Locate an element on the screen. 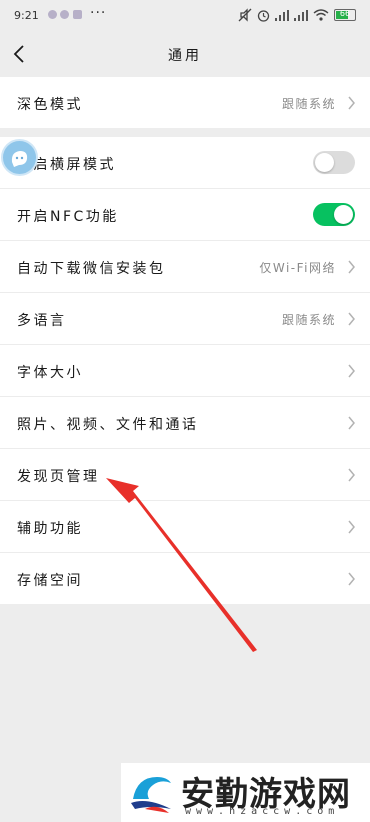 This screenshot has height=822, width=370. alarm-icon is located at coordinates (263, 15).